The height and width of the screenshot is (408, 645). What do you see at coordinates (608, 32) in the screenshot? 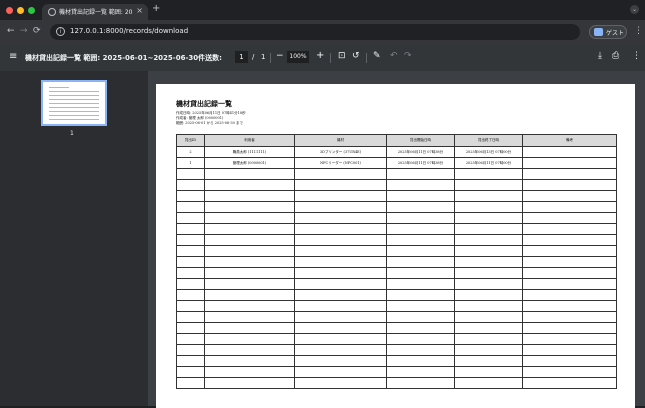
I see `profile-button: ゲスト` at bounding box center [608, 32].